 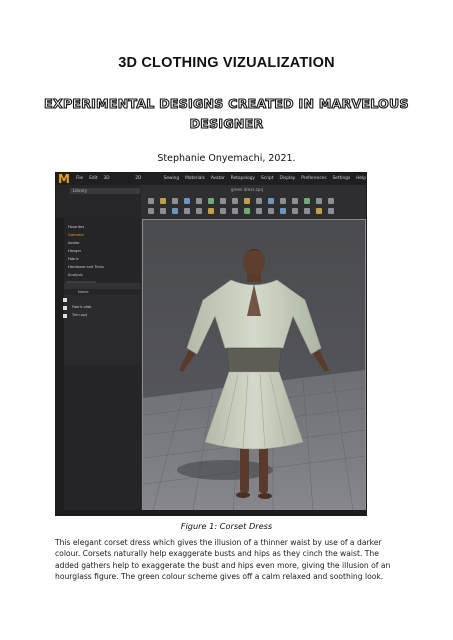 What do you see at coordinates (319, 211) in the screenshot?
I see `elastic-icon` at bounding box center [319, 211].